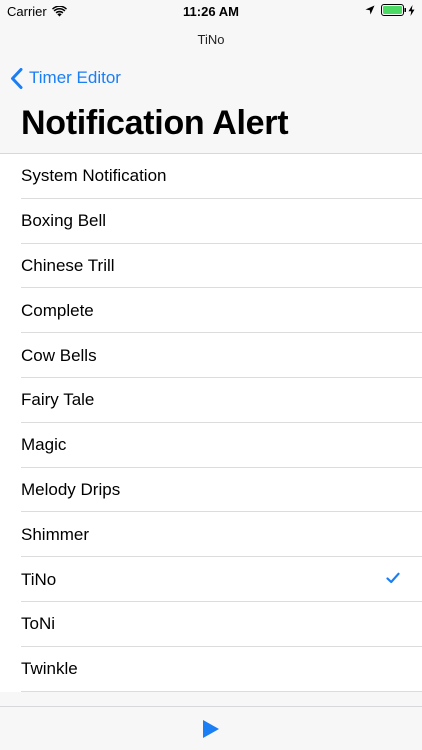 The height and width of the screenshot is (750, 422). What do you see at coordinates (57, 310) in the screenshot?
I see `list-item-label: Complete` at bounding box center [57, 310].